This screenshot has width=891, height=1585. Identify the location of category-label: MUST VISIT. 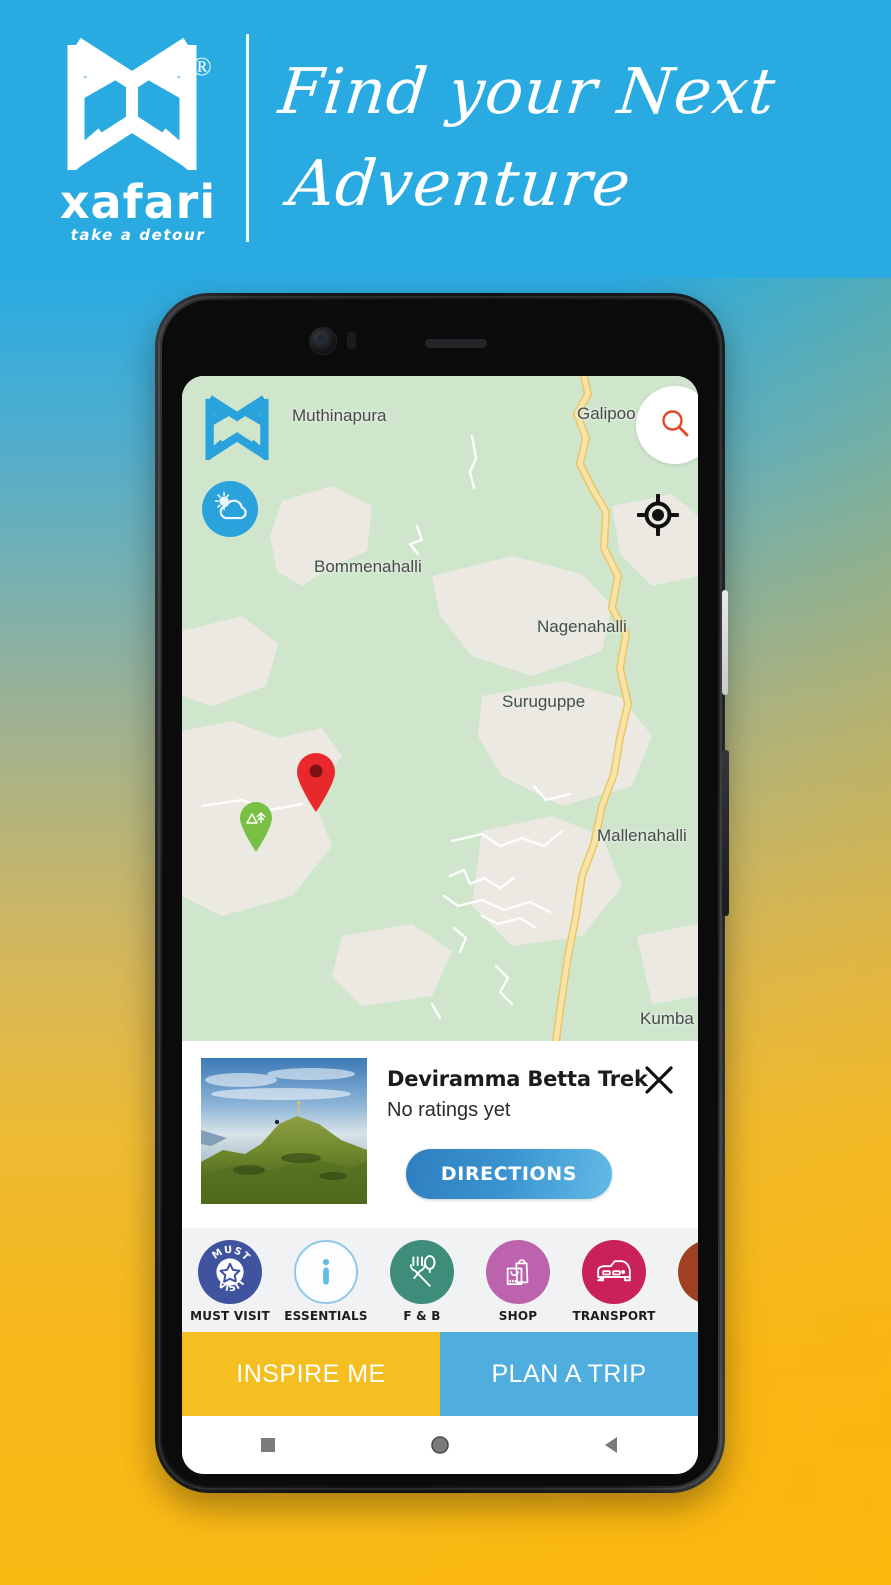
(230, 1316).